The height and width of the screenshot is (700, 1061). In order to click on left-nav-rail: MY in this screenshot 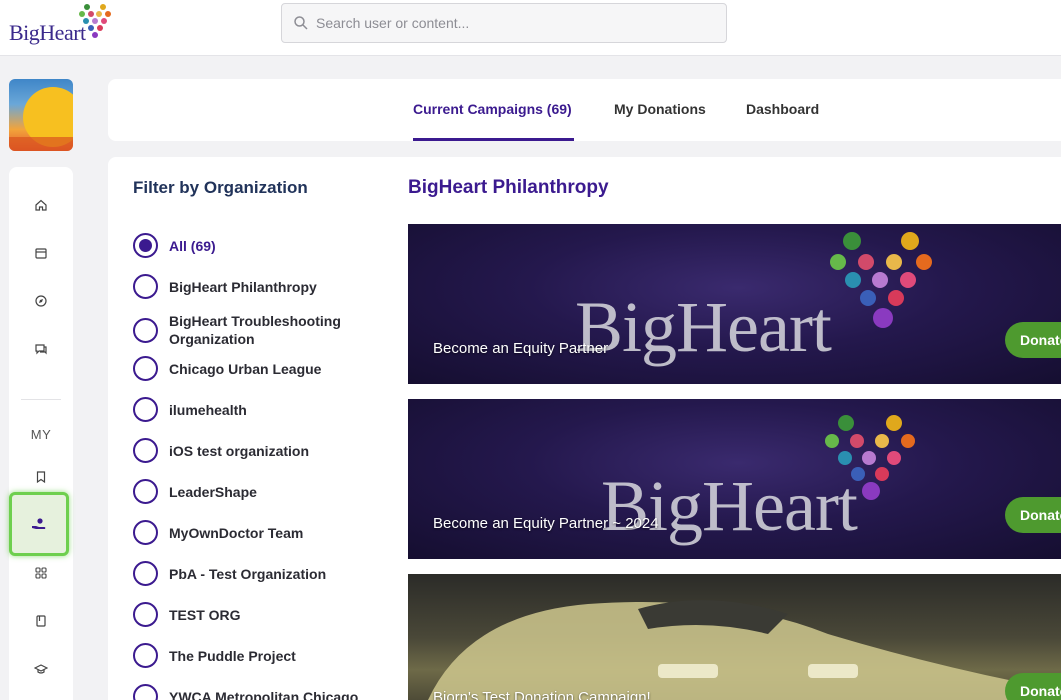, I will do `click(41, 433)`.